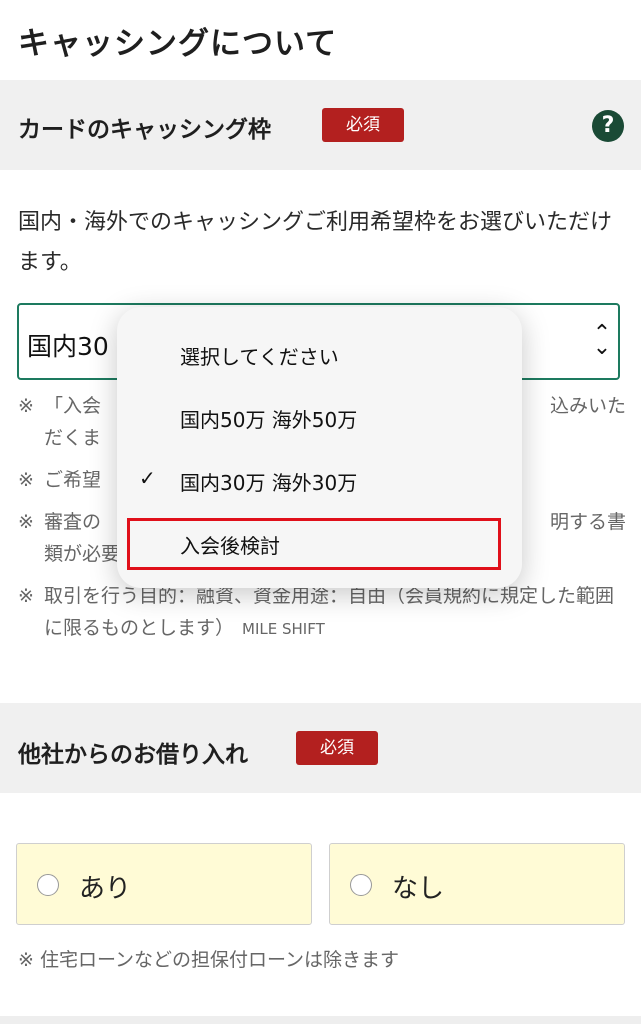 This screenshot has width=641, height=1024. I want to click on note-text: 取引を行う目的：融資、資金用途：自由（会員規約に規定した範囲に限るものとします）, so click(329, 612).